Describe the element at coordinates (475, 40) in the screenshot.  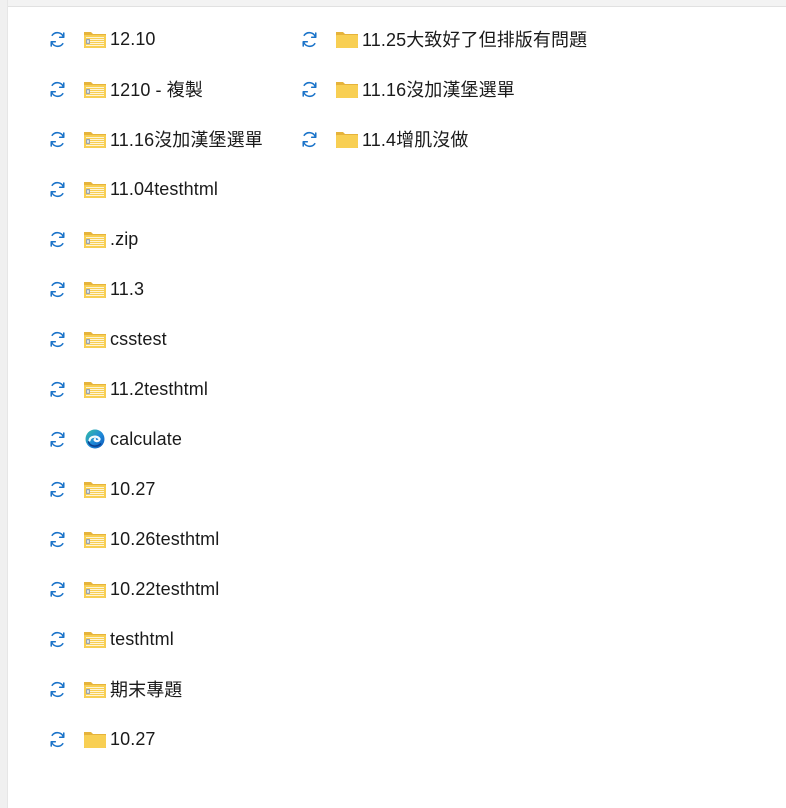
I see `file-name: 11.25大致好了但排版有問題` at that location.